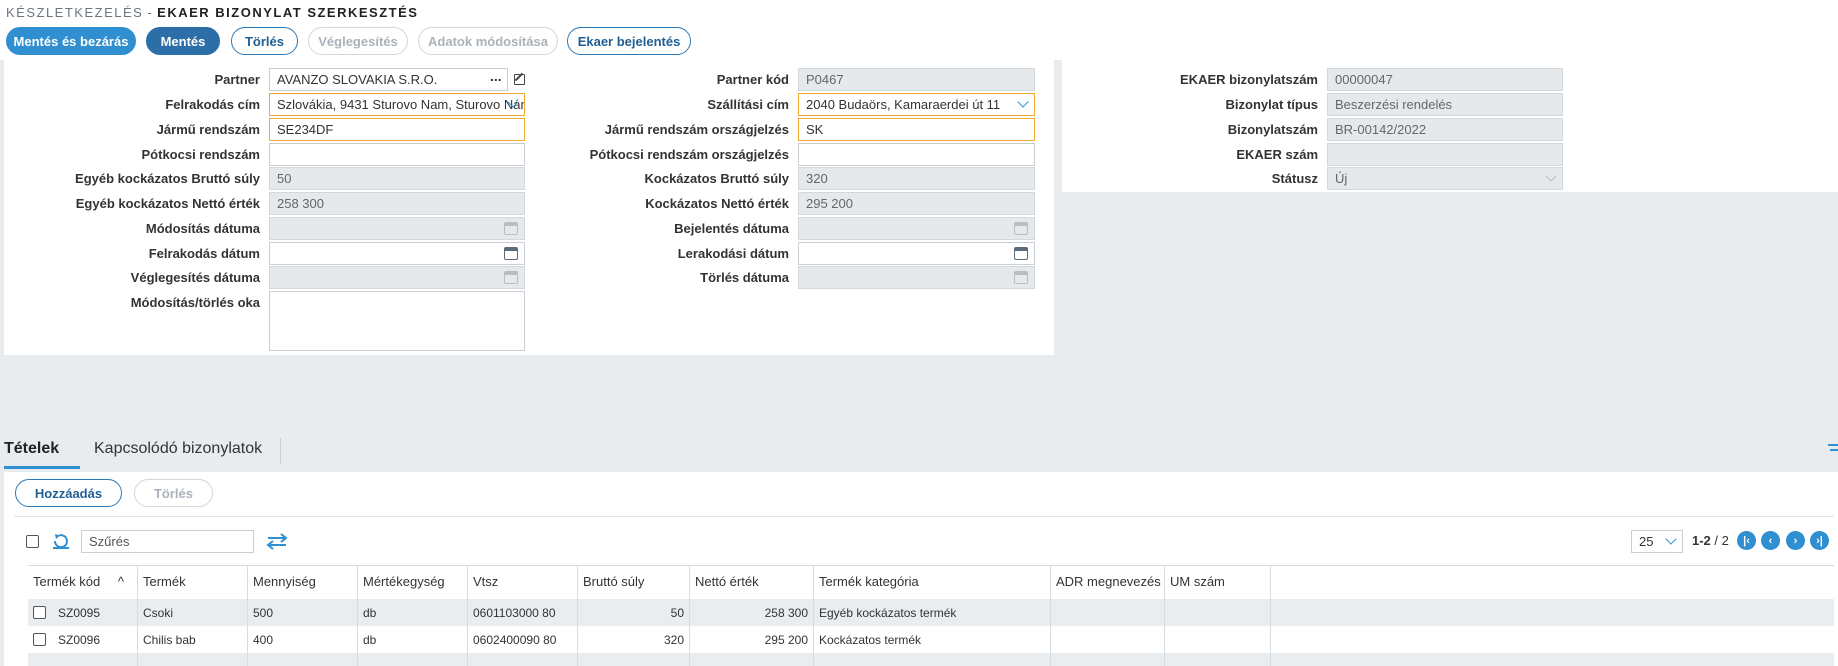  I want to click on column-header: Nettó érték, so click(752, 582).